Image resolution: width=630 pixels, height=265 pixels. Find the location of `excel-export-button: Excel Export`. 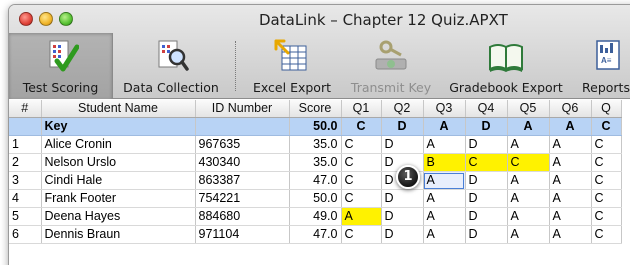

excel-export-button: Excel Export is located at coordinates (292, 66).